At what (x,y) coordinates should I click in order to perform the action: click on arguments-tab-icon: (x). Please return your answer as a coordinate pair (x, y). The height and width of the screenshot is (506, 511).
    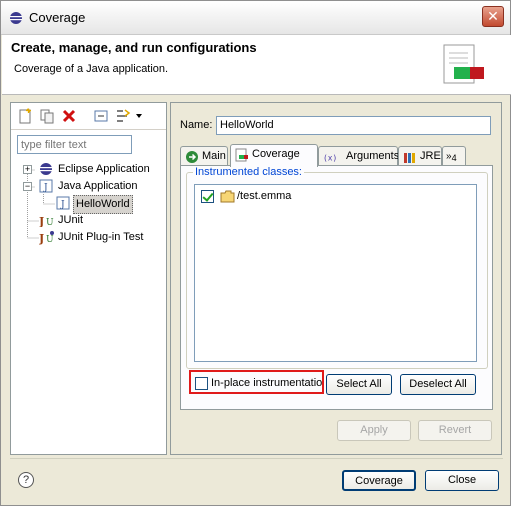
    Looking at the image, I should click on (330, 158).